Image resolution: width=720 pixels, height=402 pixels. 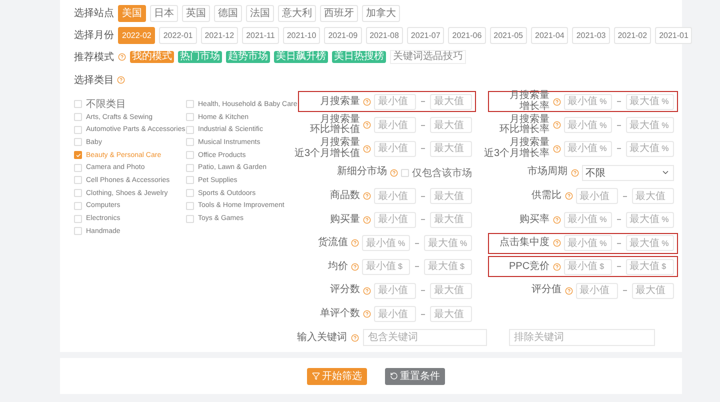 What do you see at coordinates (228, 13) in the screenshot?
I see `site-option: 德国` at bounding box center [228, 13].